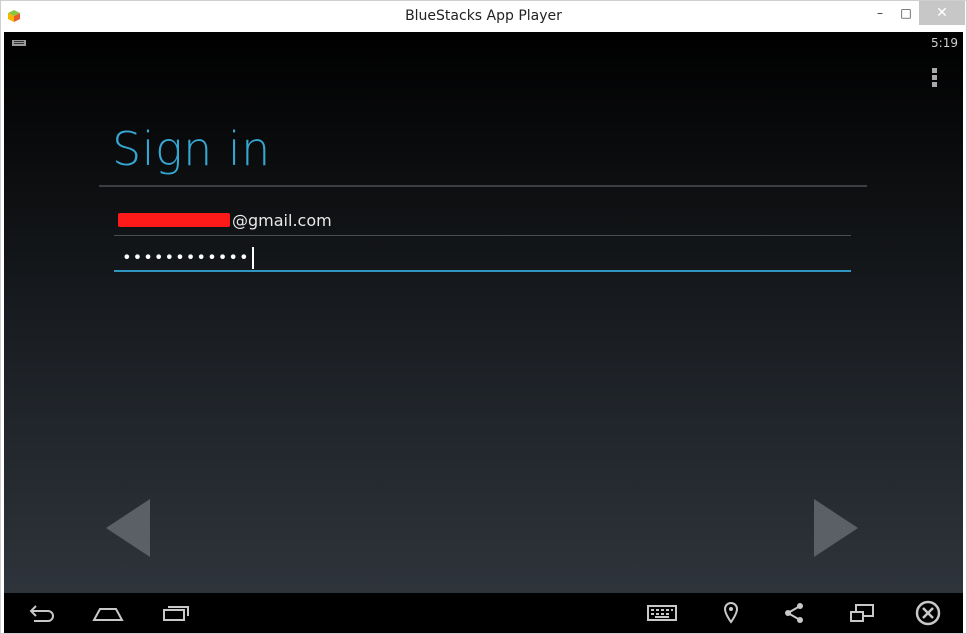 The width and height of the screenshot is (967, 634). Describe the element at coordinates (880, 13) in the screenshot. I see `minimize-button: –` at that location.